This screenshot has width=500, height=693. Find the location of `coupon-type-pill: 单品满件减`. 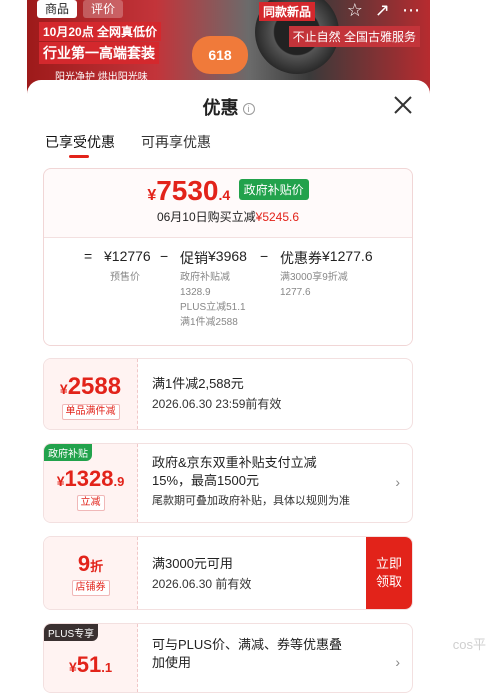

coupon-type-pill: 单品满件减 is located at coordinates (90, 412).